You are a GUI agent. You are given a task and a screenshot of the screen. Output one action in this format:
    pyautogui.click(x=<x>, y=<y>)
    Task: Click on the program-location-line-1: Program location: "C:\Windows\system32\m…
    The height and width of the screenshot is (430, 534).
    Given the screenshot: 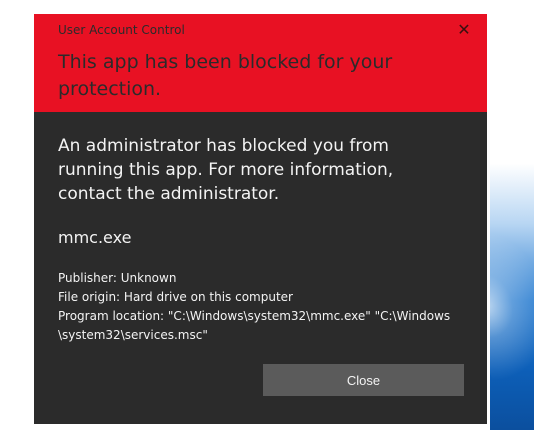 What is the action you would take?
    pyautogui.click(x=254, y=316)
    